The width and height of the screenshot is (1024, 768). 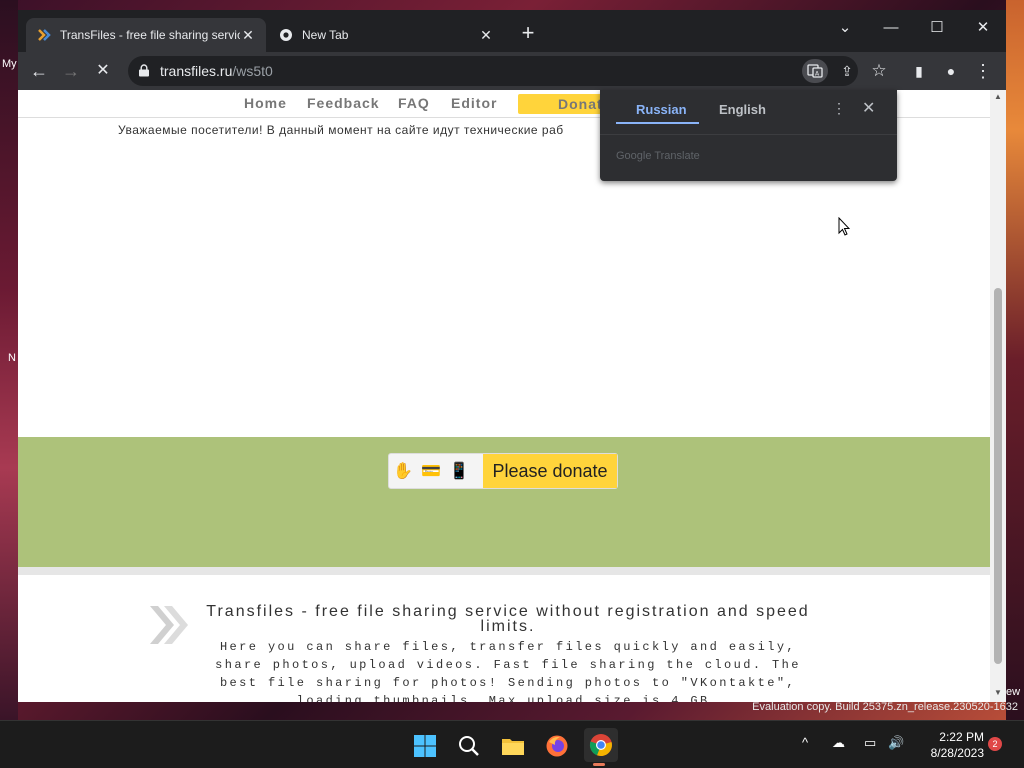 What do you see at coordinates (144, 70) in the screenshot?
I see `lock-icon` at bounding box center [144, 70].